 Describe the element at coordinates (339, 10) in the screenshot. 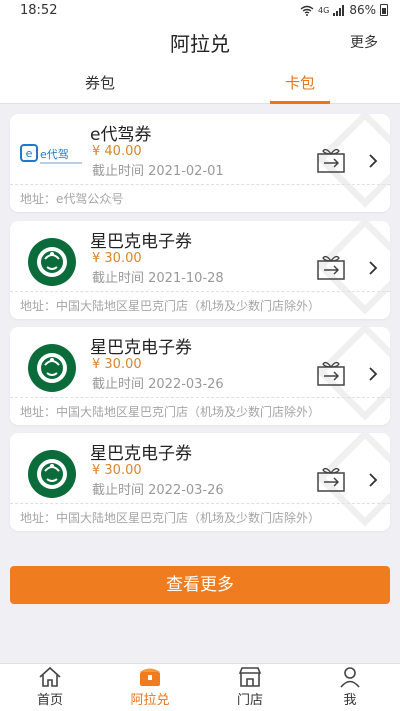

I see `signal-icon` at that location.